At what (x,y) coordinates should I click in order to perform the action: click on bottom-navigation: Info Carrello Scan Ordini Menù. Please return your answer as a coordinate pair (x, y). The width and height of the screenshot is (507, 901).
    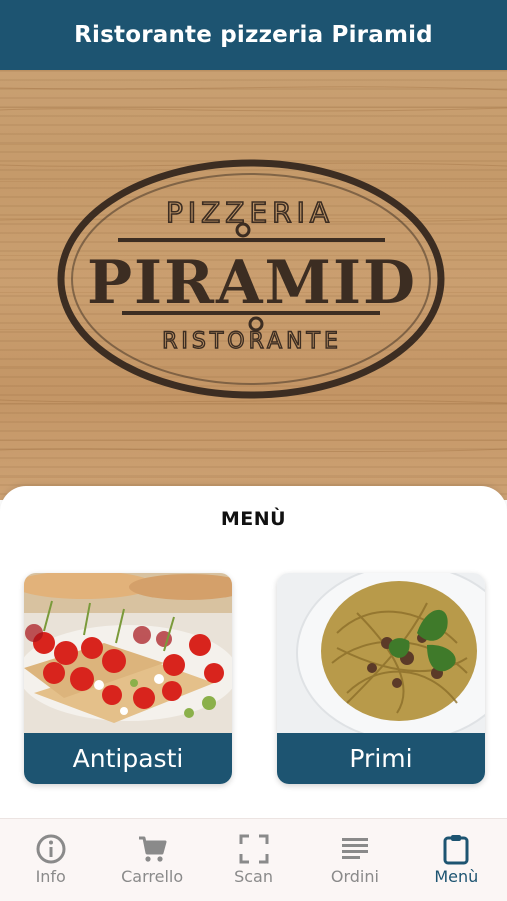
    Looking at the image, I should click on (253, 859).